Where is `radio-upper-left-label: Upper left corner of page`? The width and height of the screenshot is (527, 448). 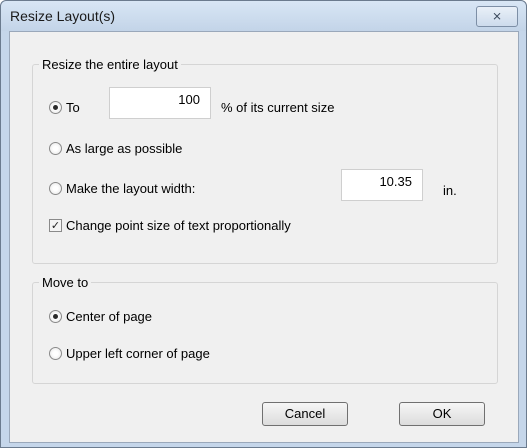
radio-upper-left-label: Upper left corner of page is located at coordinates (138, 353).